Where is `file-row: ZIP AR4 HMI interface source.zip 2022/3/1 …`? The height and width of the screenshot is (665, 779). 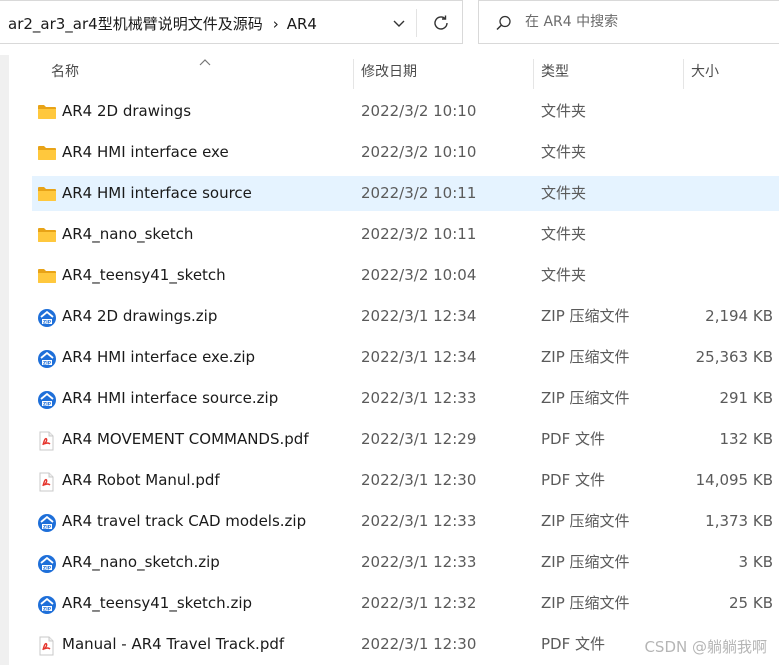 file-row: ZIP AR4 HMI interface source.zip 2022/3/1 … is located at coordinates (405, 398).